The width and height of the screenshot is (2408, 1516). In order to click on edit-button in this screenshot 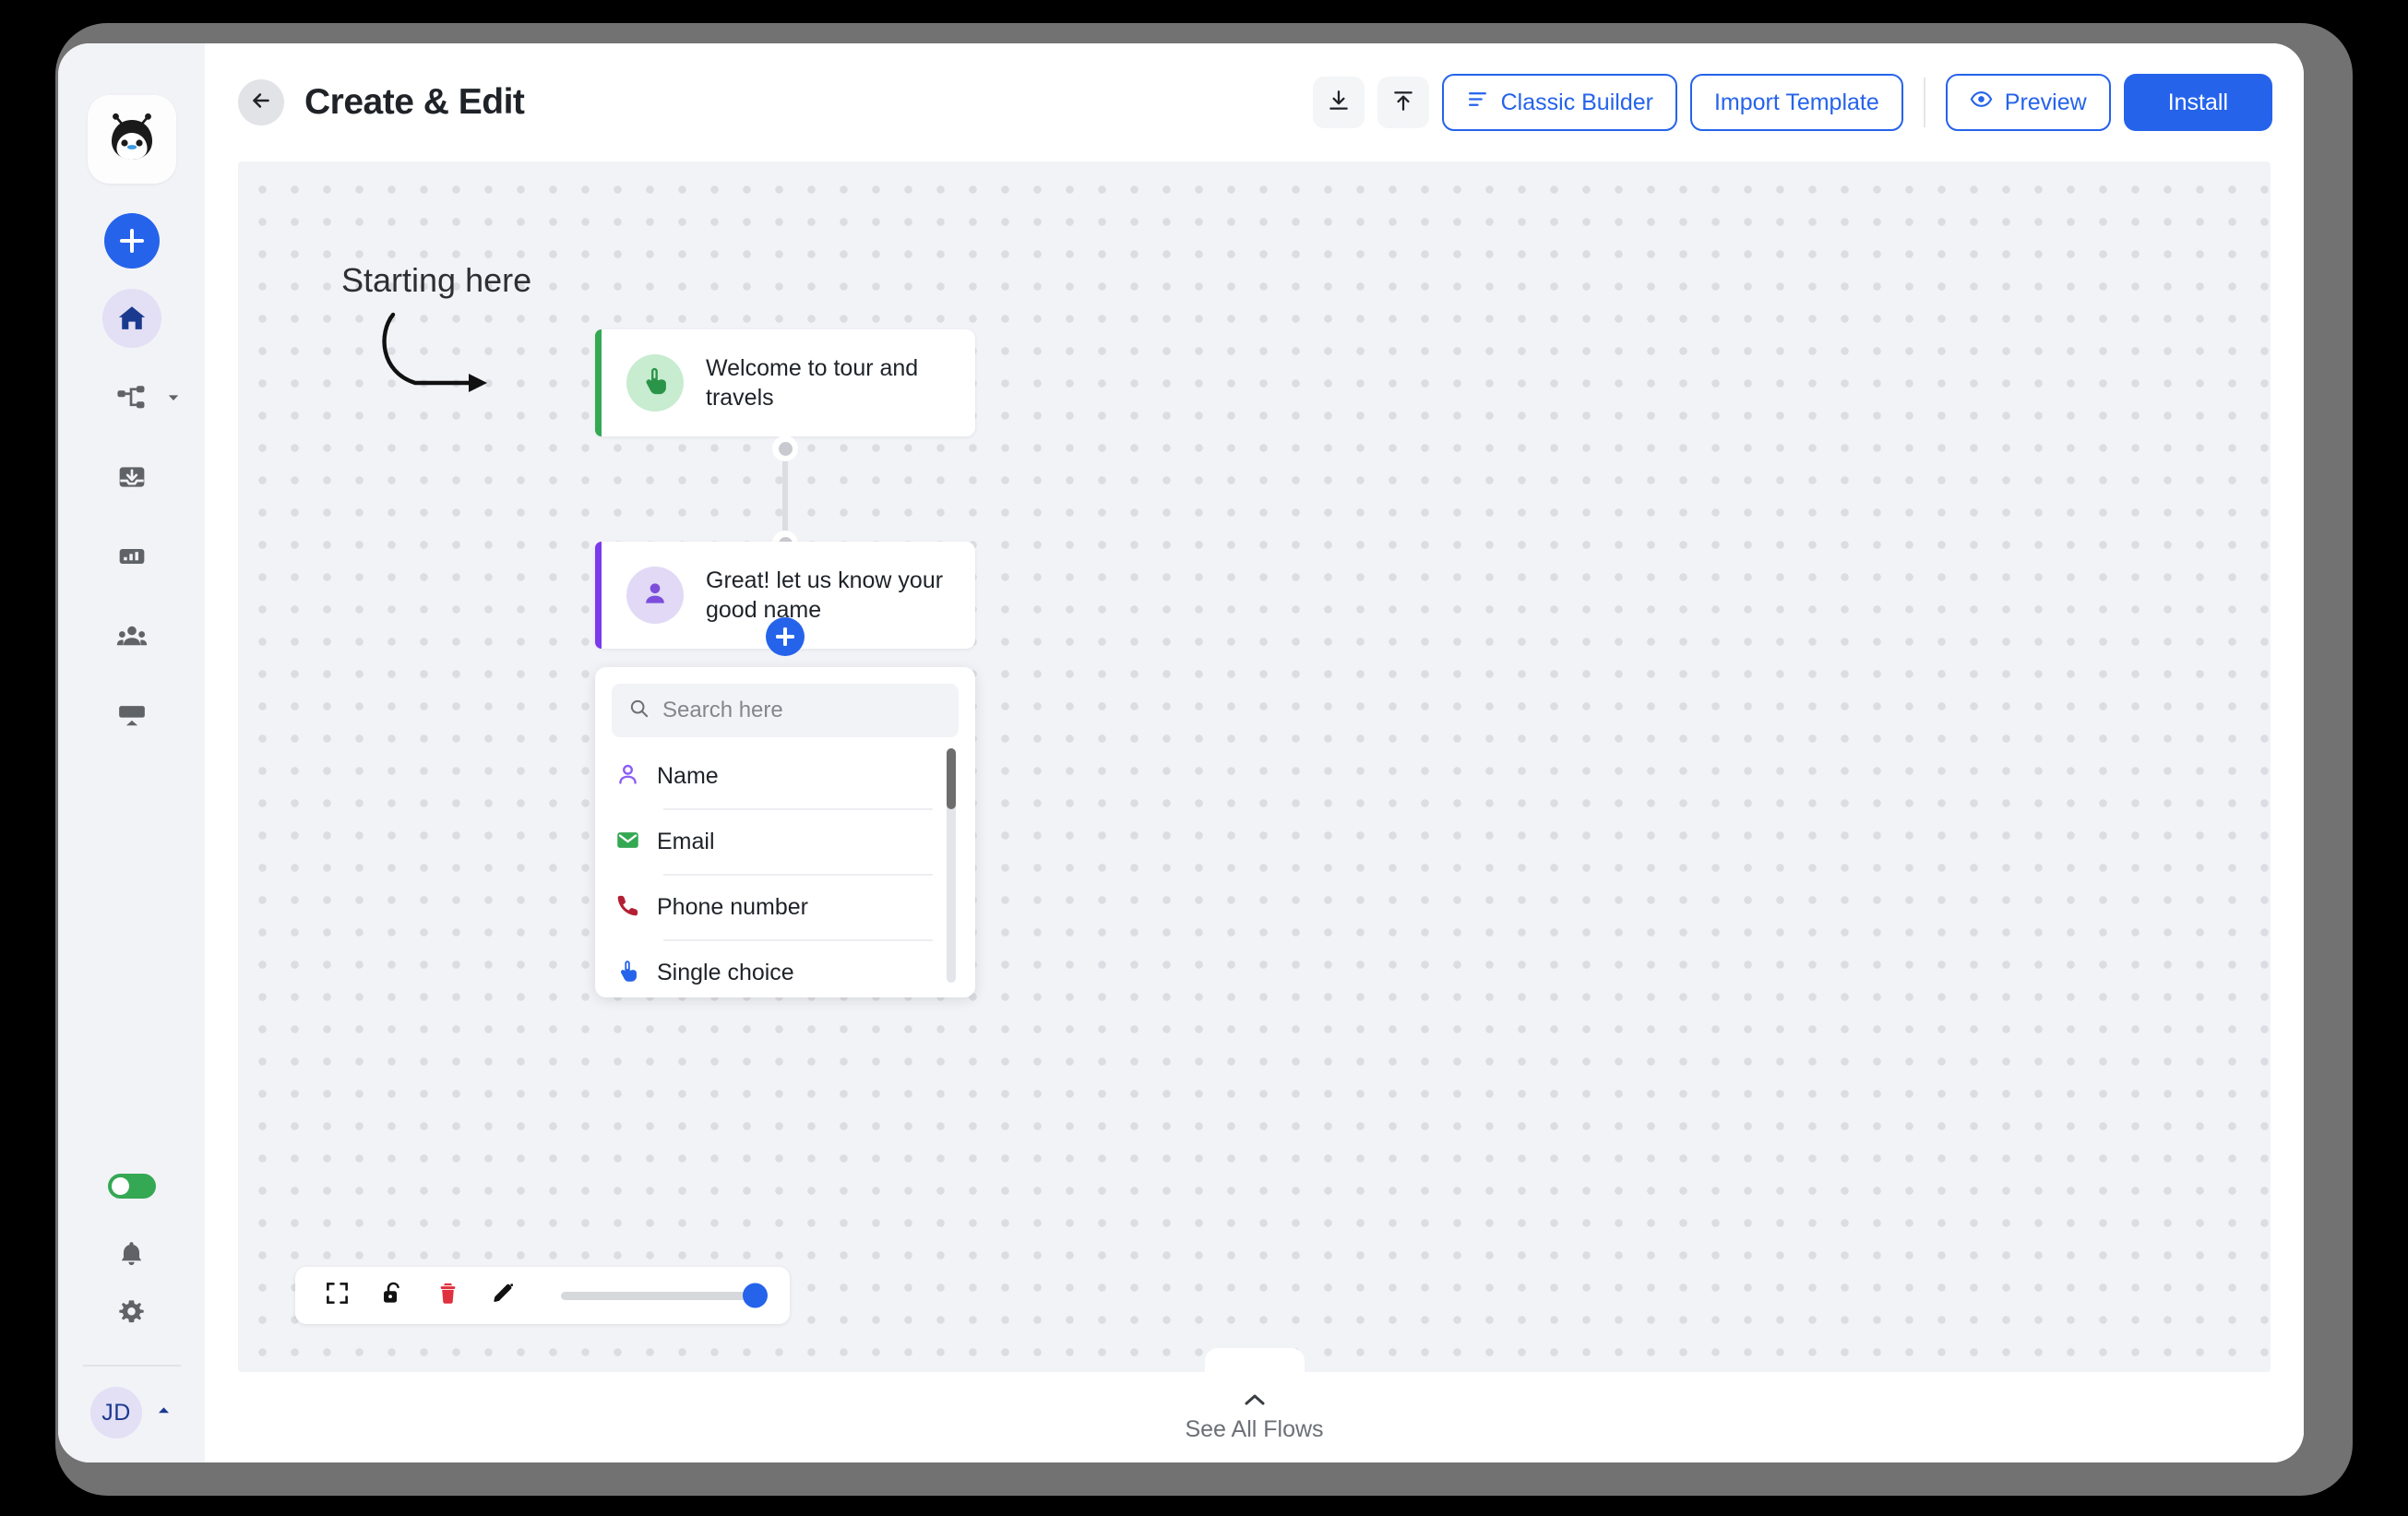, I will do `click(502, 1295)`.